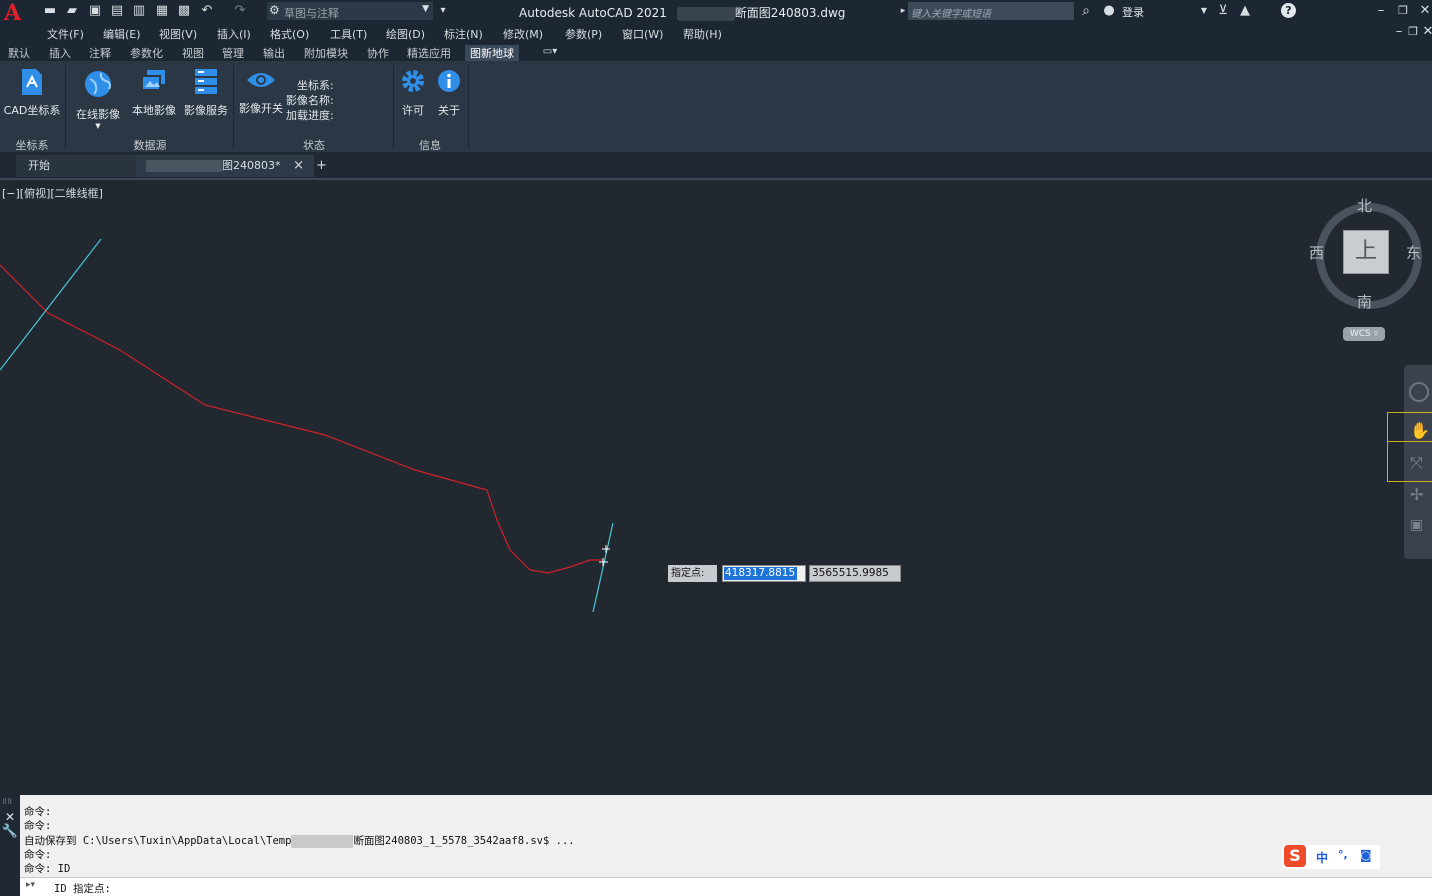 The width and height of the screenshot is (1432, 896). What do you see at coordinates (76, 166) in the screenshot?
I see `tab-start: 开始` at bounding box center [76, 166].